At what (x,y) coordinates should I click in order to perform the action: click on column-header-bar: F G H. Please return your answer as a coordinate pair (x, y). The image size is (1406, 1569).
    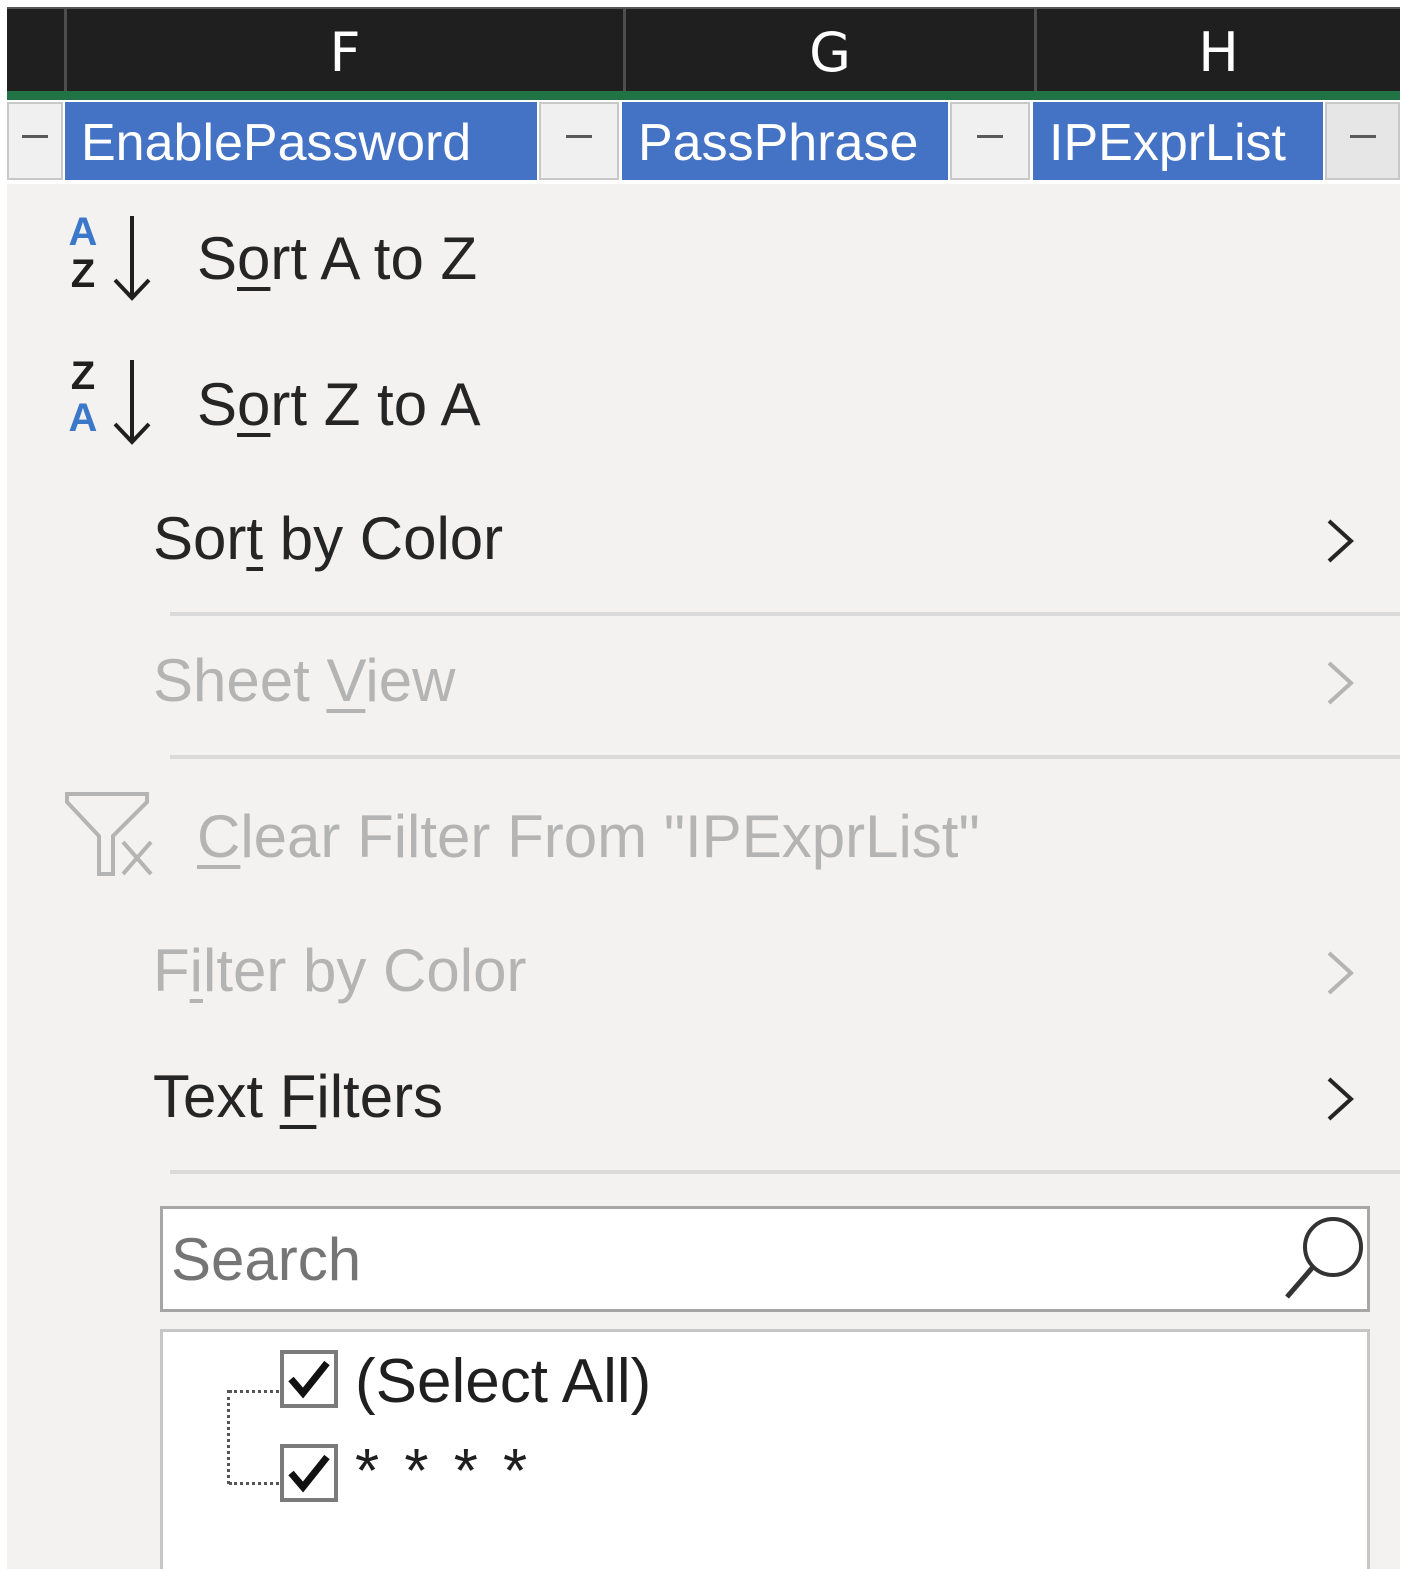
    Looking at the image, I should click on (703, 50).